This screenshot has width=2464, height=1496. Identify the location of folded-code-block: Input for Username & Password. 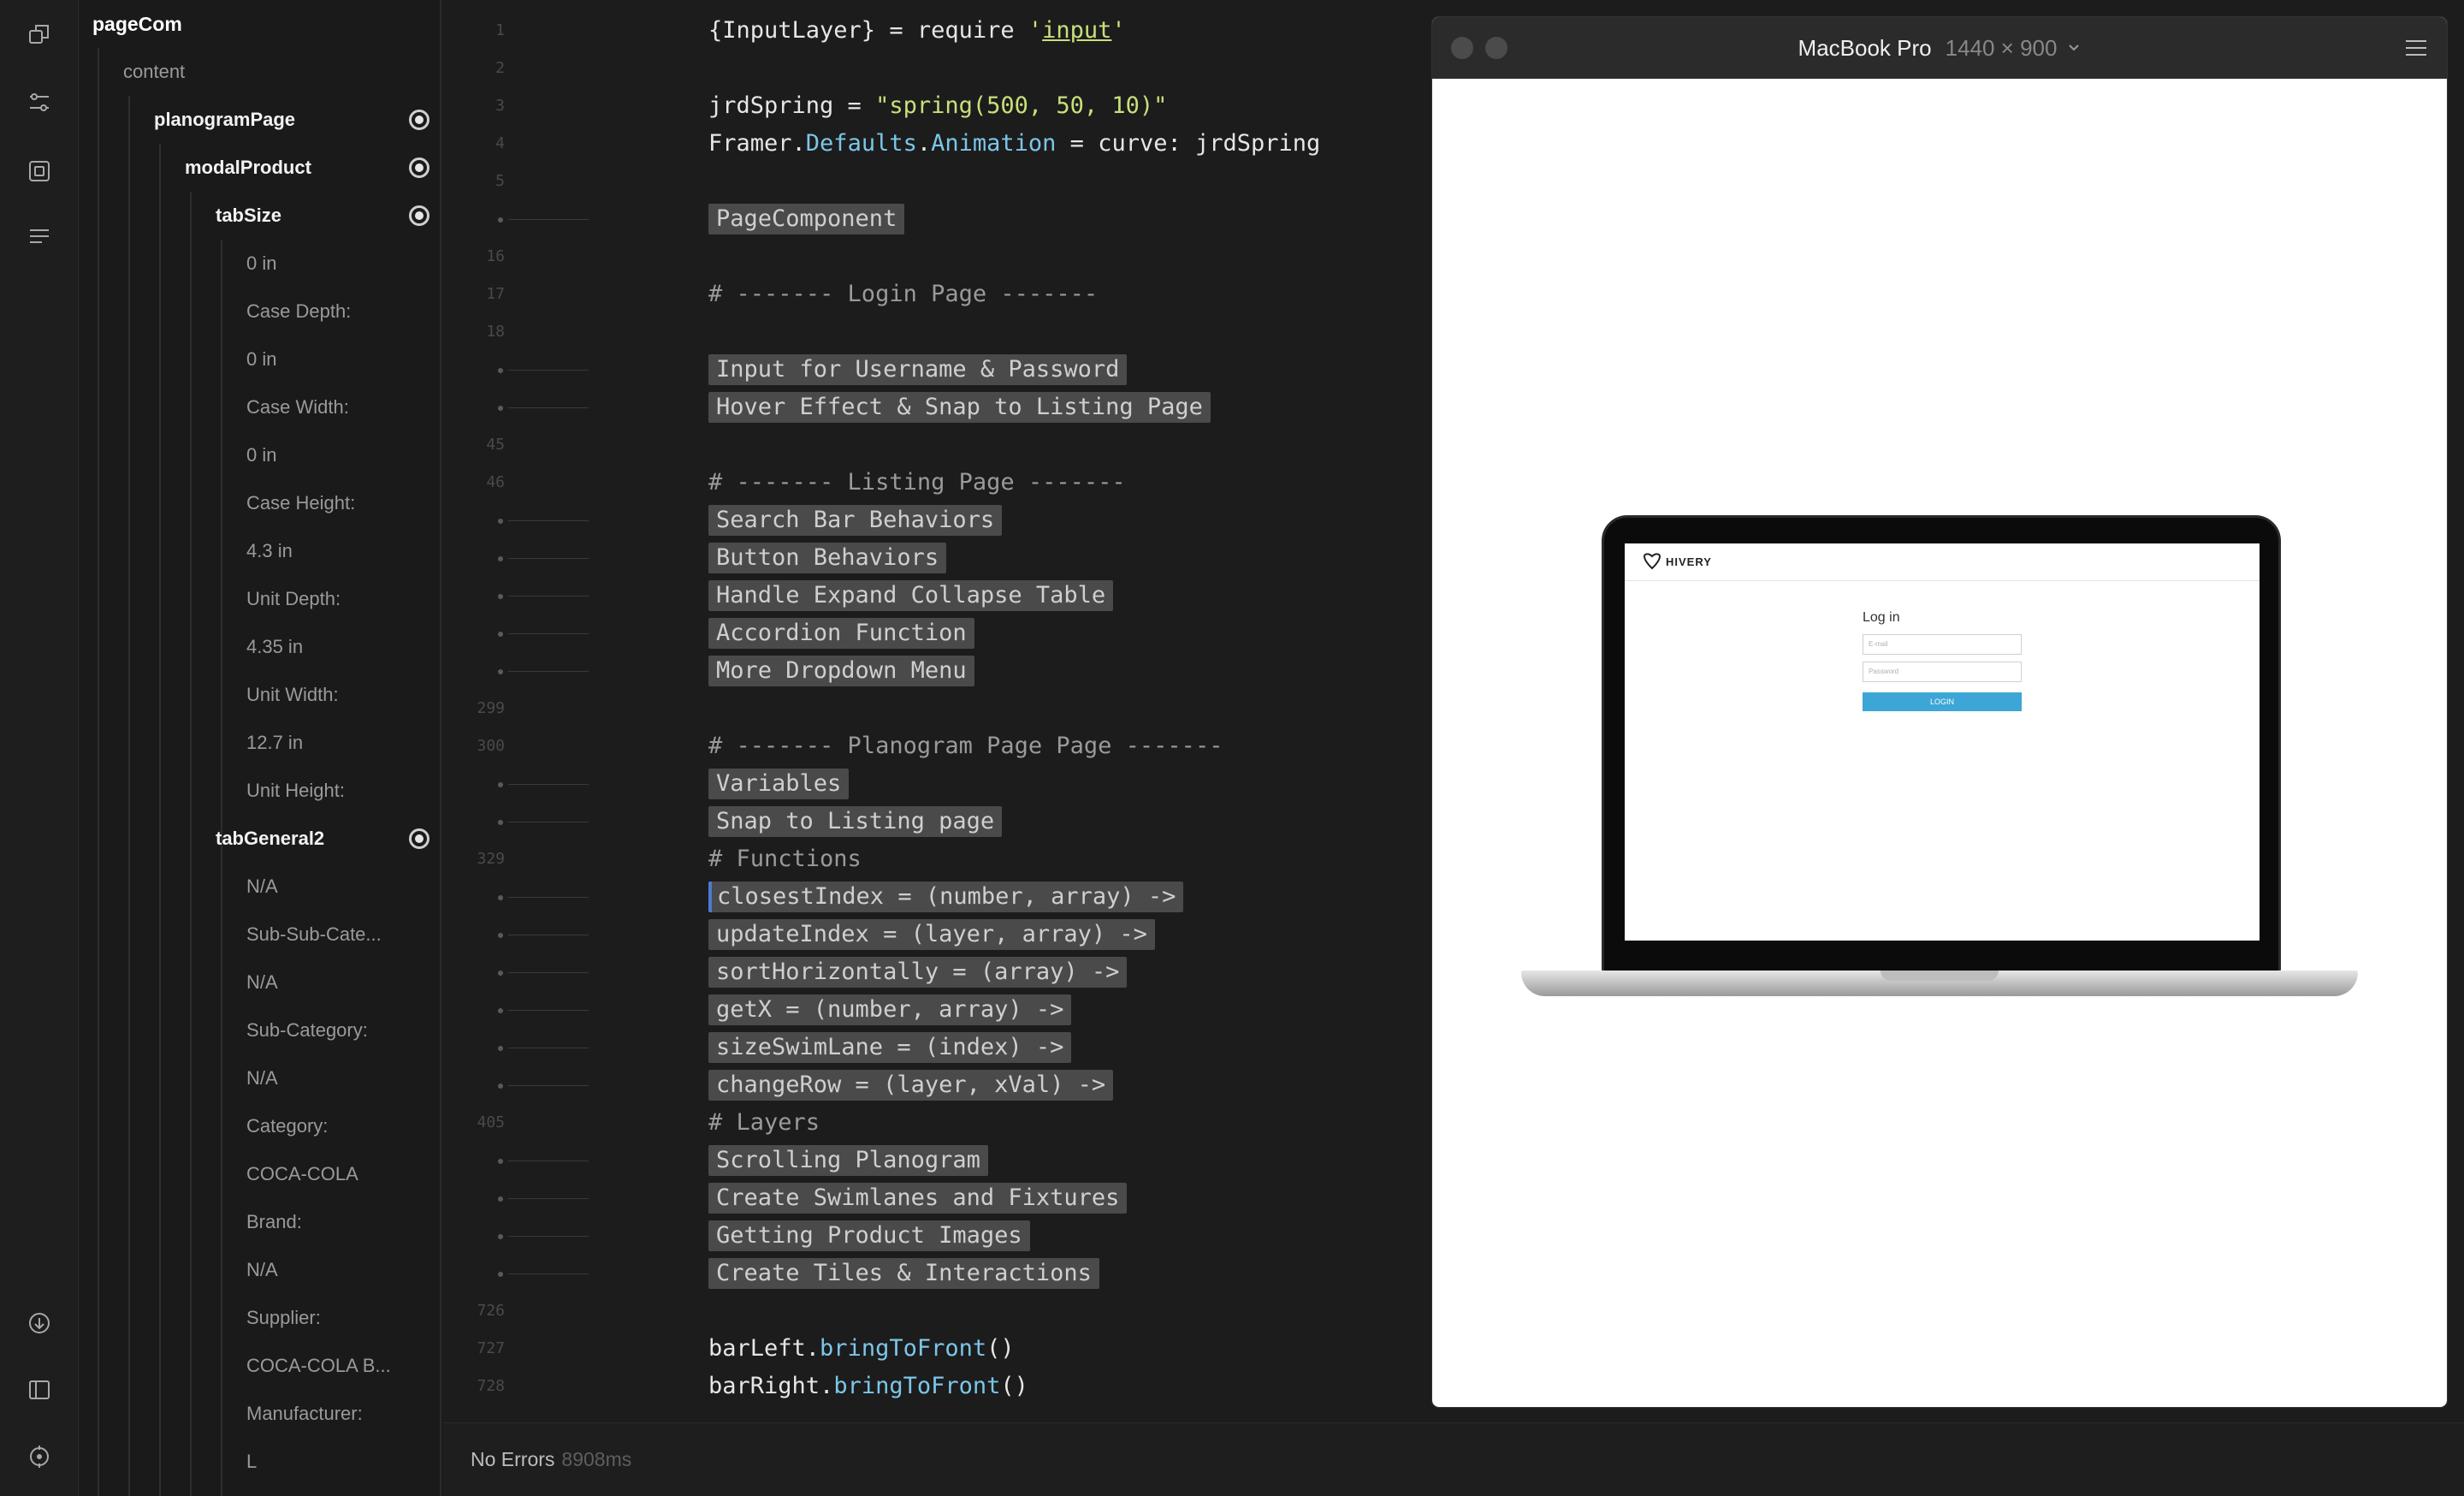
(918, 369).